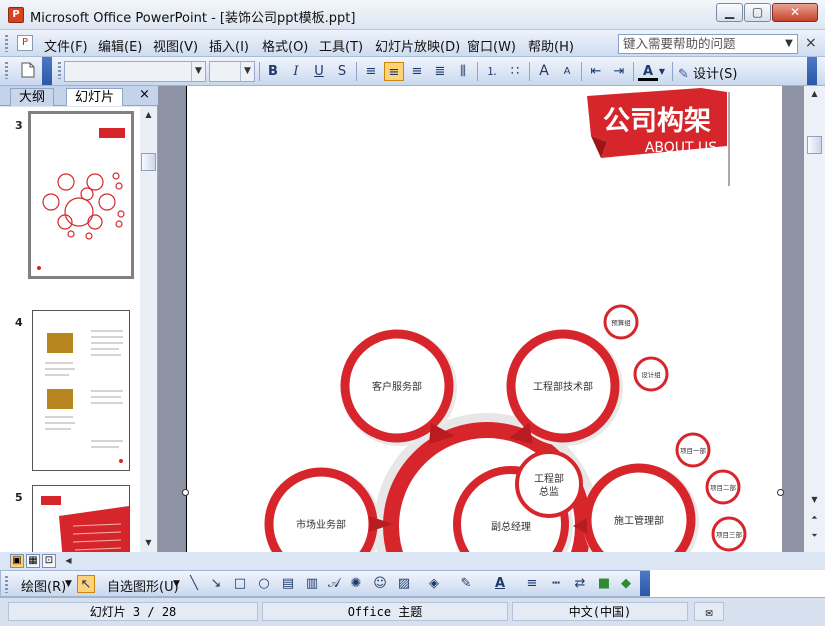 This screenshot has height=626, width=825. I want to click on menu-window: 窗口(W), so click(491, 45).